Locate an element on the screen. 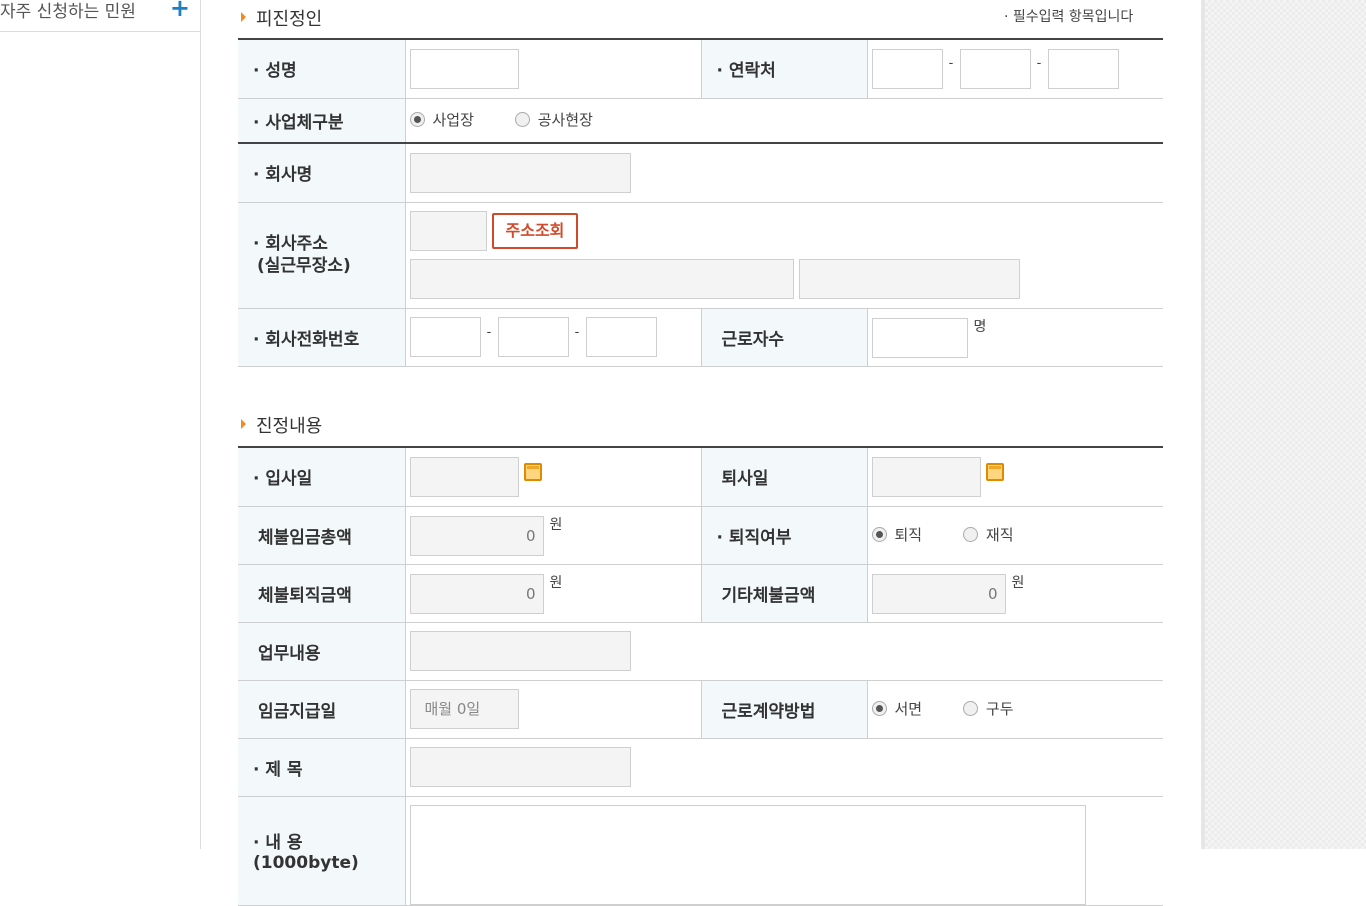 The width and height of the screenshot is (1366, 906). address-detail-input is located at coordinates (909, 279).